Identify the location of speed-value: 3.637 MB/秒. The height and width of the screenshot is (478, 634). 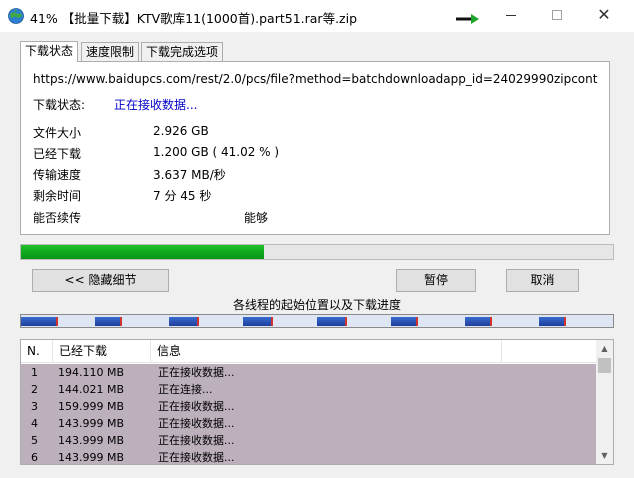
(189, 175).